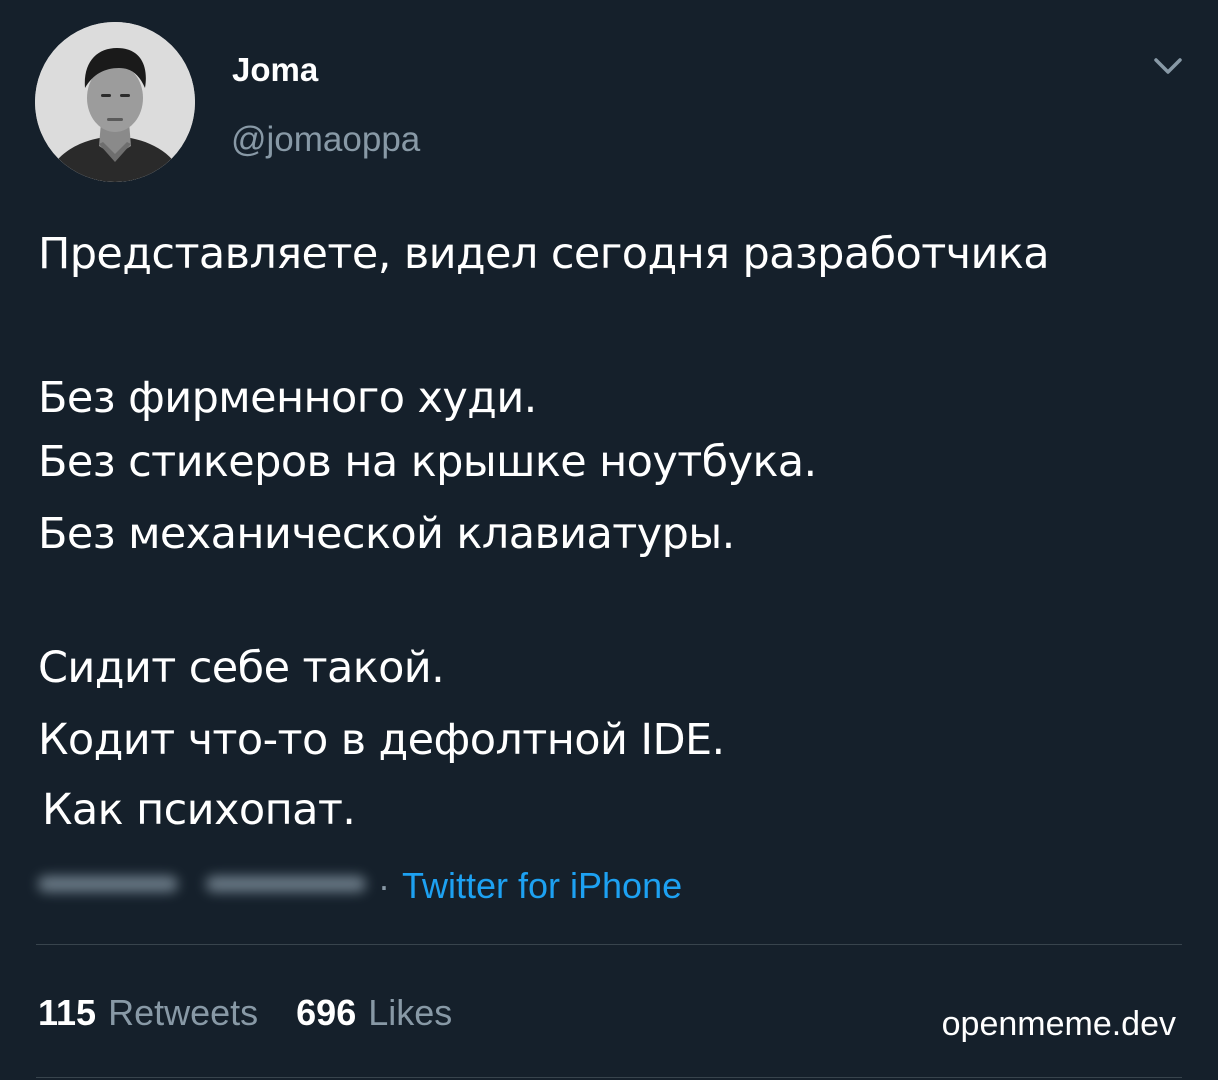  What do you see at coordinates (287, 398) in the screenshot?
I see `tweet-text-line: Без фирменного худи.` at bounding box center [287, 398].